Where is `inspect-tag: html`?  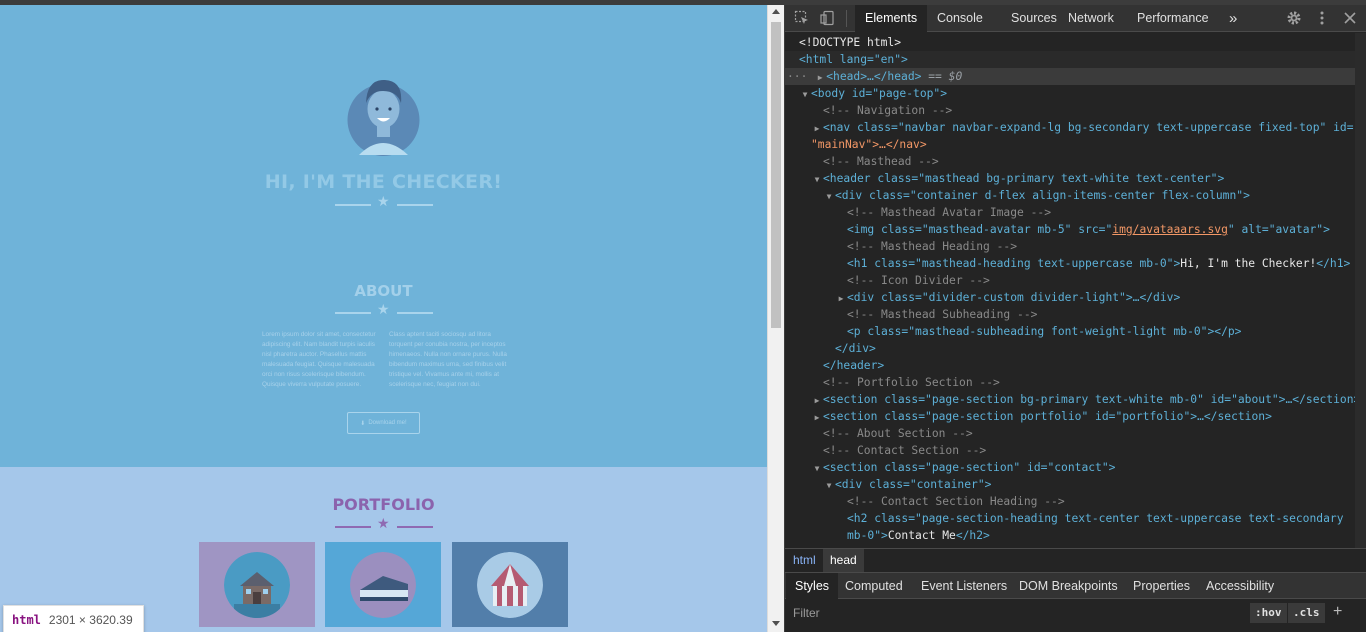
inspect-tag: html is located at coordinates (26, 619).